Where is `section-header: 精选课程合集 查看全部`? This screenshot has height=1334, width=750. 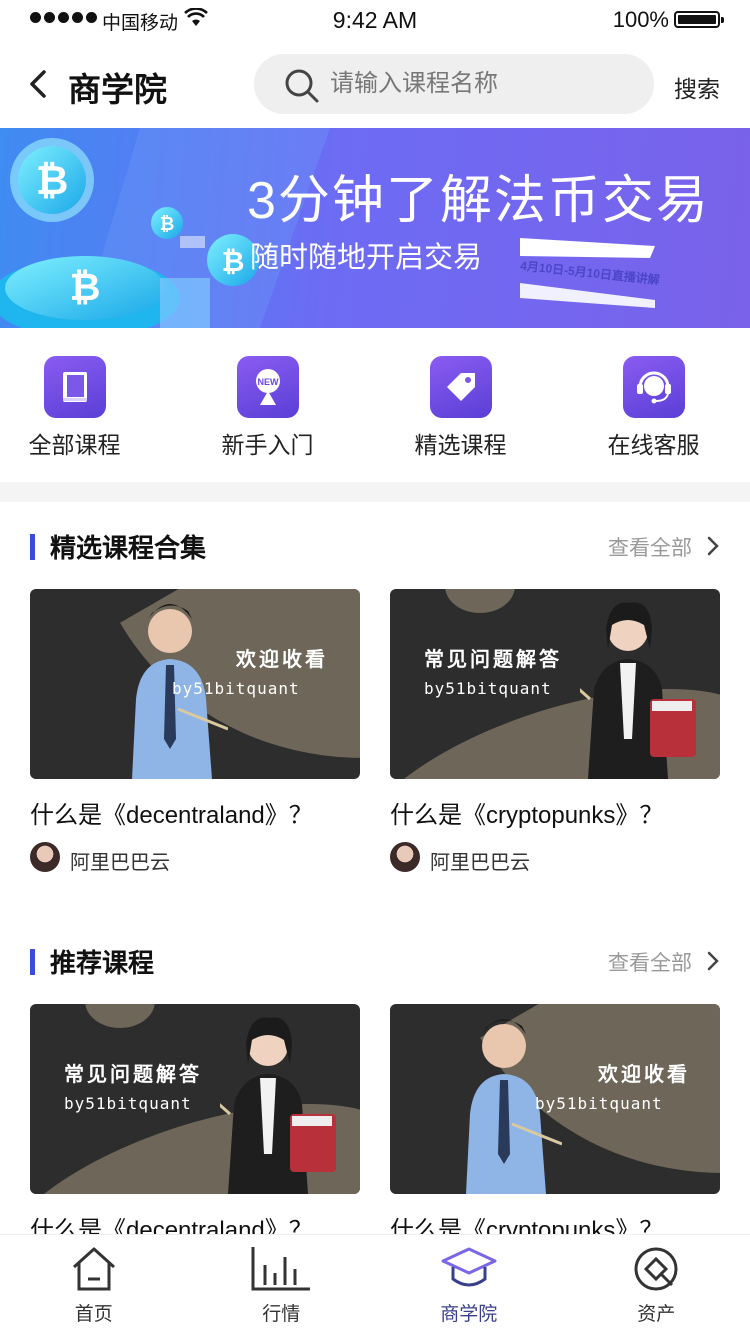 section-header: 精选课程合集 查看全部 is located at coordinates (375, 548).